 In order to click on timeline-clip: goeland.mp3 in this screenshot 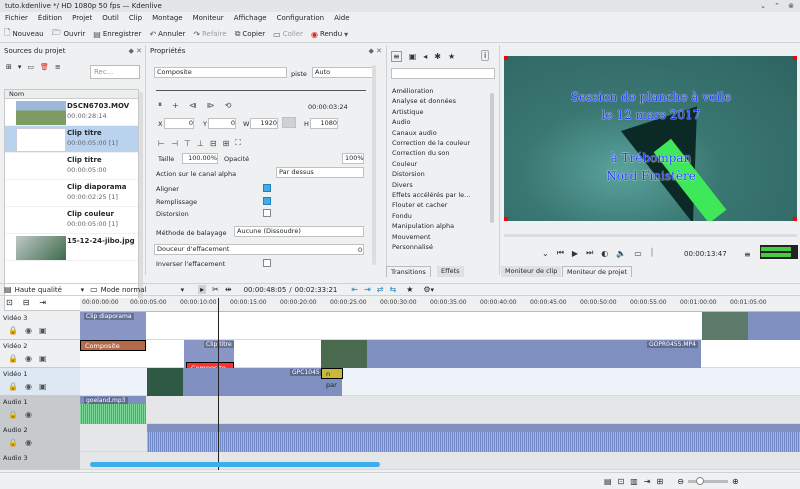, I will do `click(113, 410)`.